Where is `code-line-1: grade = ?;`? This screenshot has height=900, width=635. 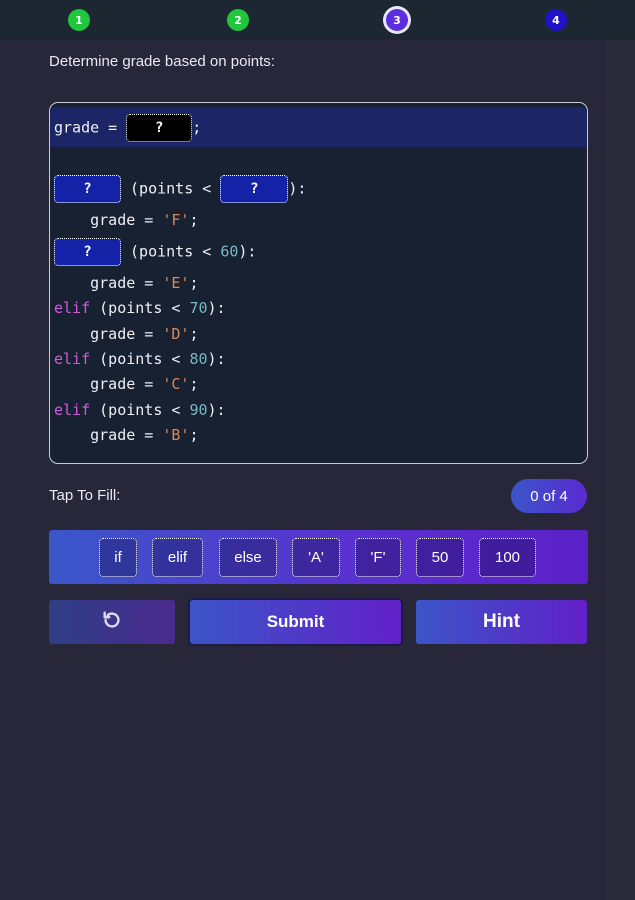 code-line-1: grade = ?; is located at coordinates (128, 128).